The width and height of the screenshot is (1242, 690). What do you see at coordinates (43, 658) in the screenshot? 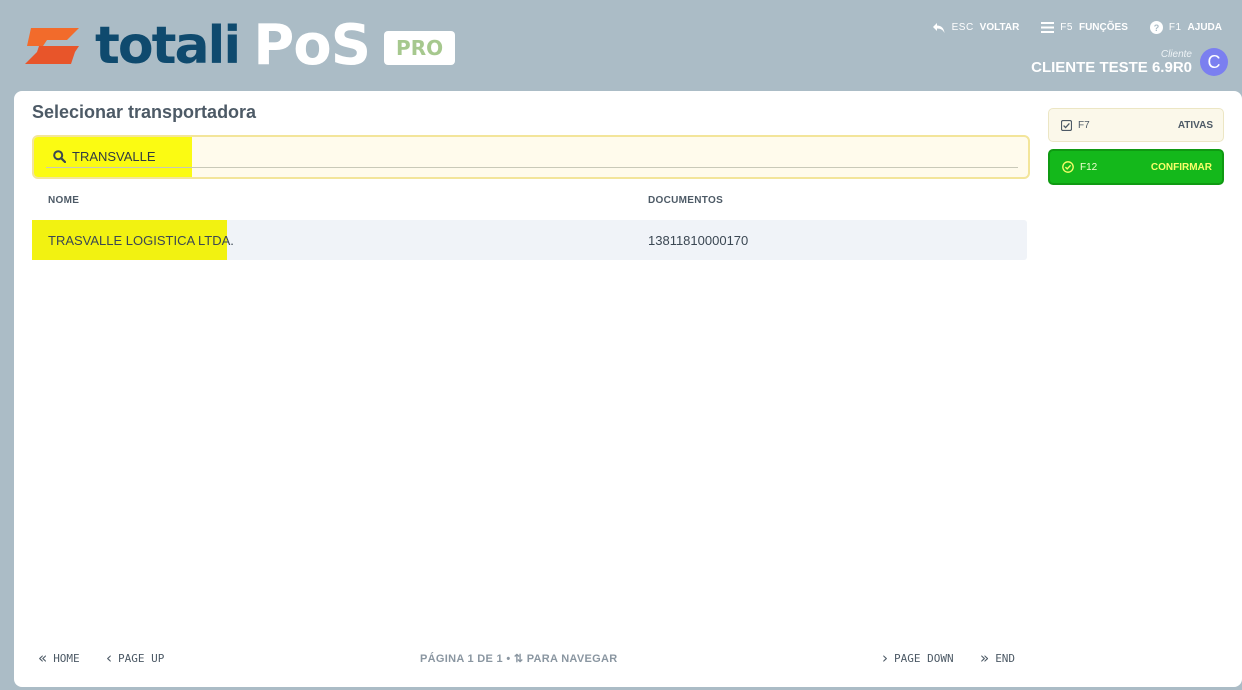
I see `double-chevron-left-icon: «` at bounding box center [43, 658].